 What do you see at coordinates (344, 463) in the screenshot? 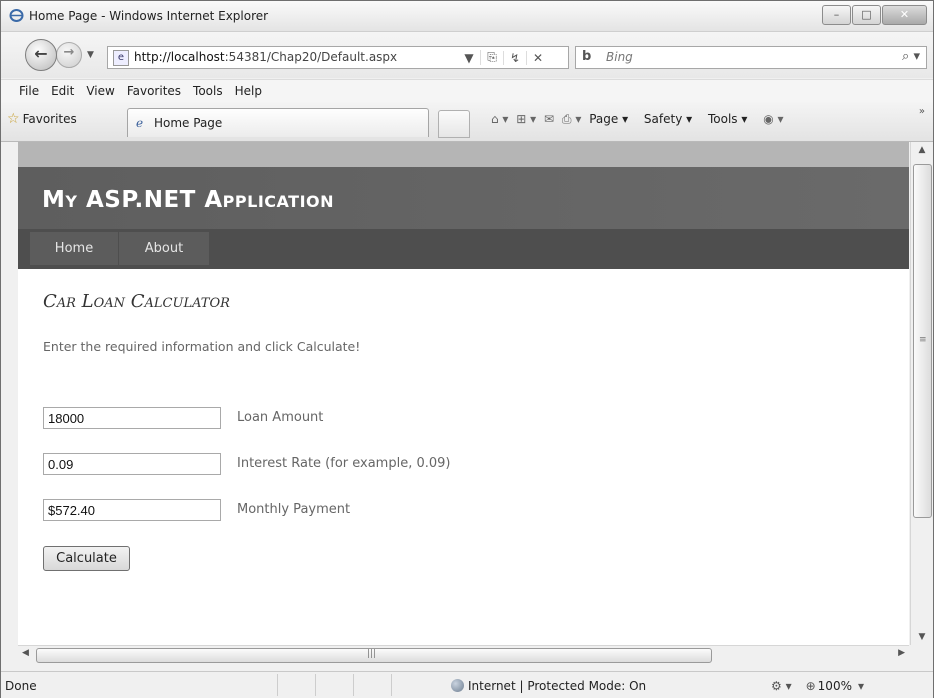
I see `interest-rate-label: Interest Rate (for example, 0.09)` at bounding box center [344, 463].